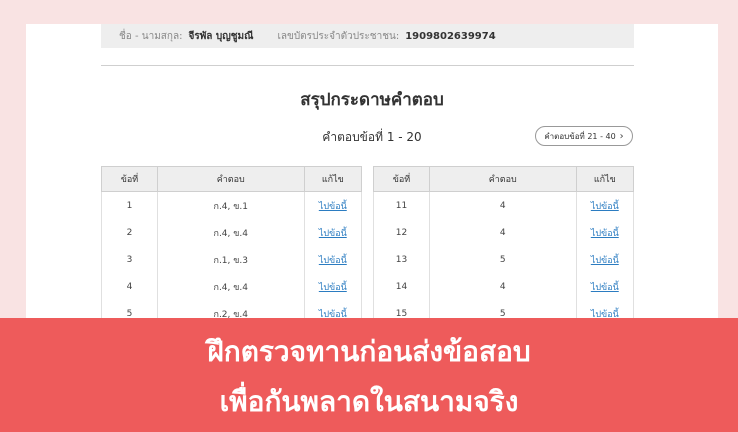 This screenshot has width=738, height=432. I want to click on next-page-button: คำตอบข้อที่ 21 - 40 ›, so click(584, 136).